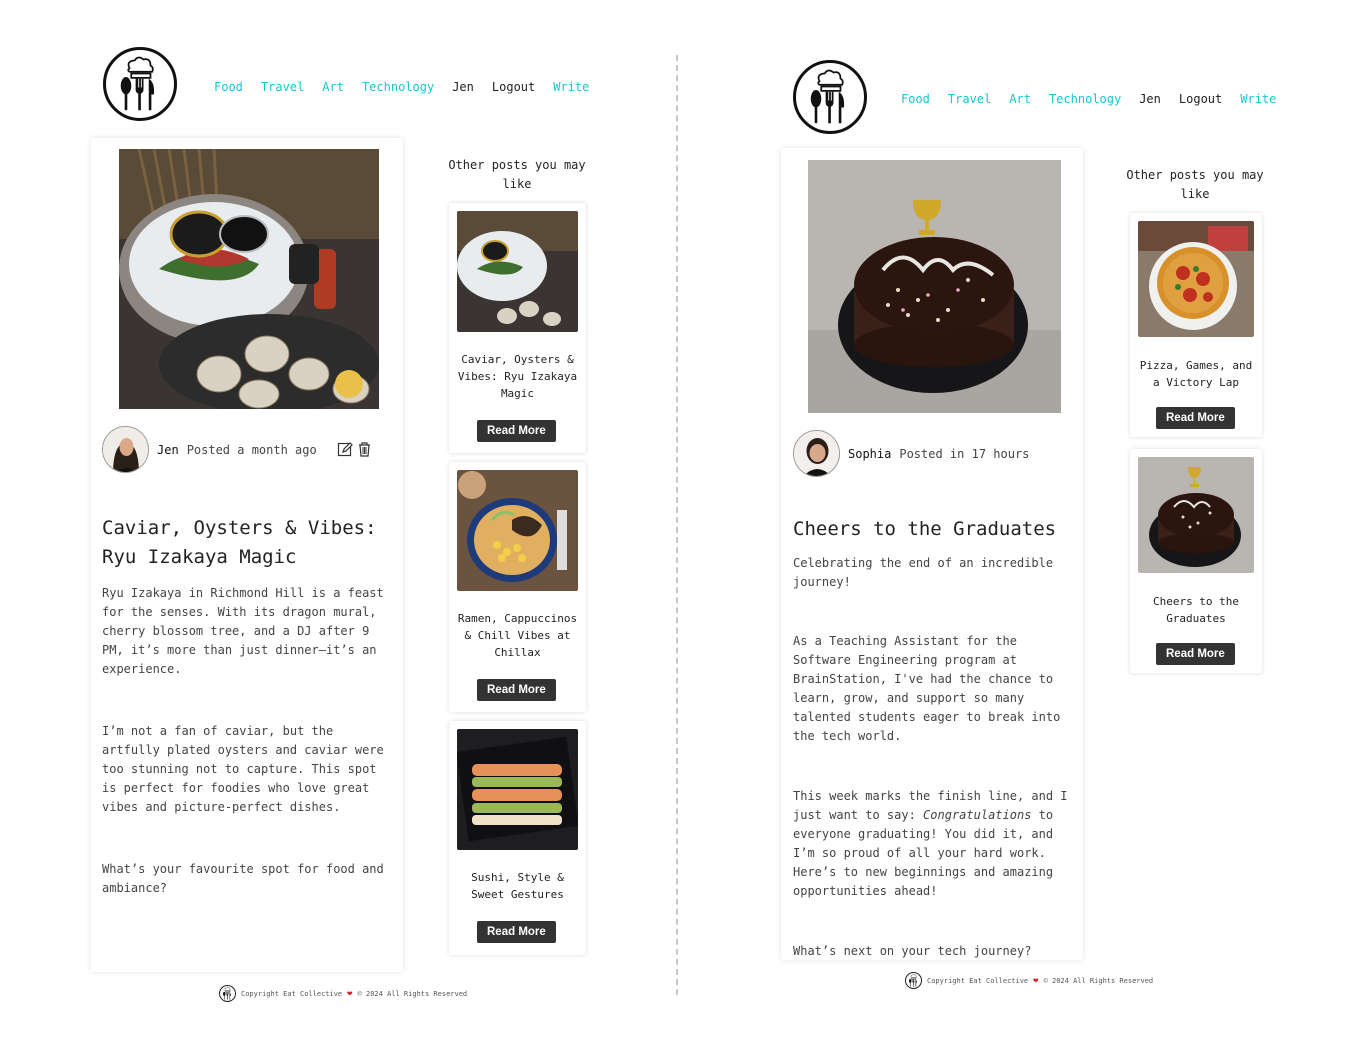 Image resolution: width=1350 pixels, height=1050 pixels. What do you see at coordinates (355, 449) in the screenshot?
I see `post-tools` at bounding box center [355, 449].